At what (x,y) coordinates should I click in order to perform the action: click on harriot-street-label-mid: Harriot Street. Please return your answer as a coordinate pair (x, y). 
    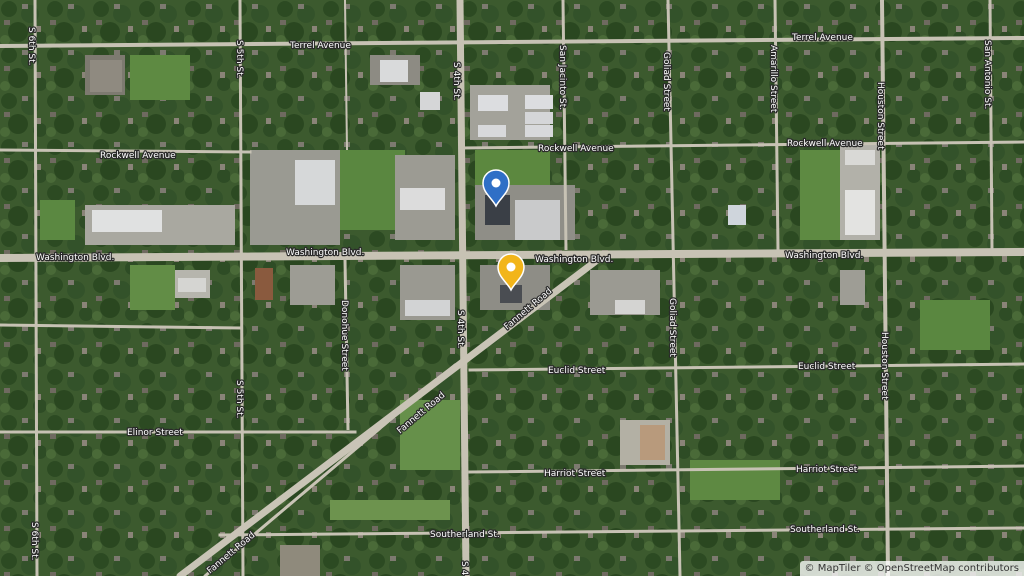
    Looking at the image, I should click on (575, 474).